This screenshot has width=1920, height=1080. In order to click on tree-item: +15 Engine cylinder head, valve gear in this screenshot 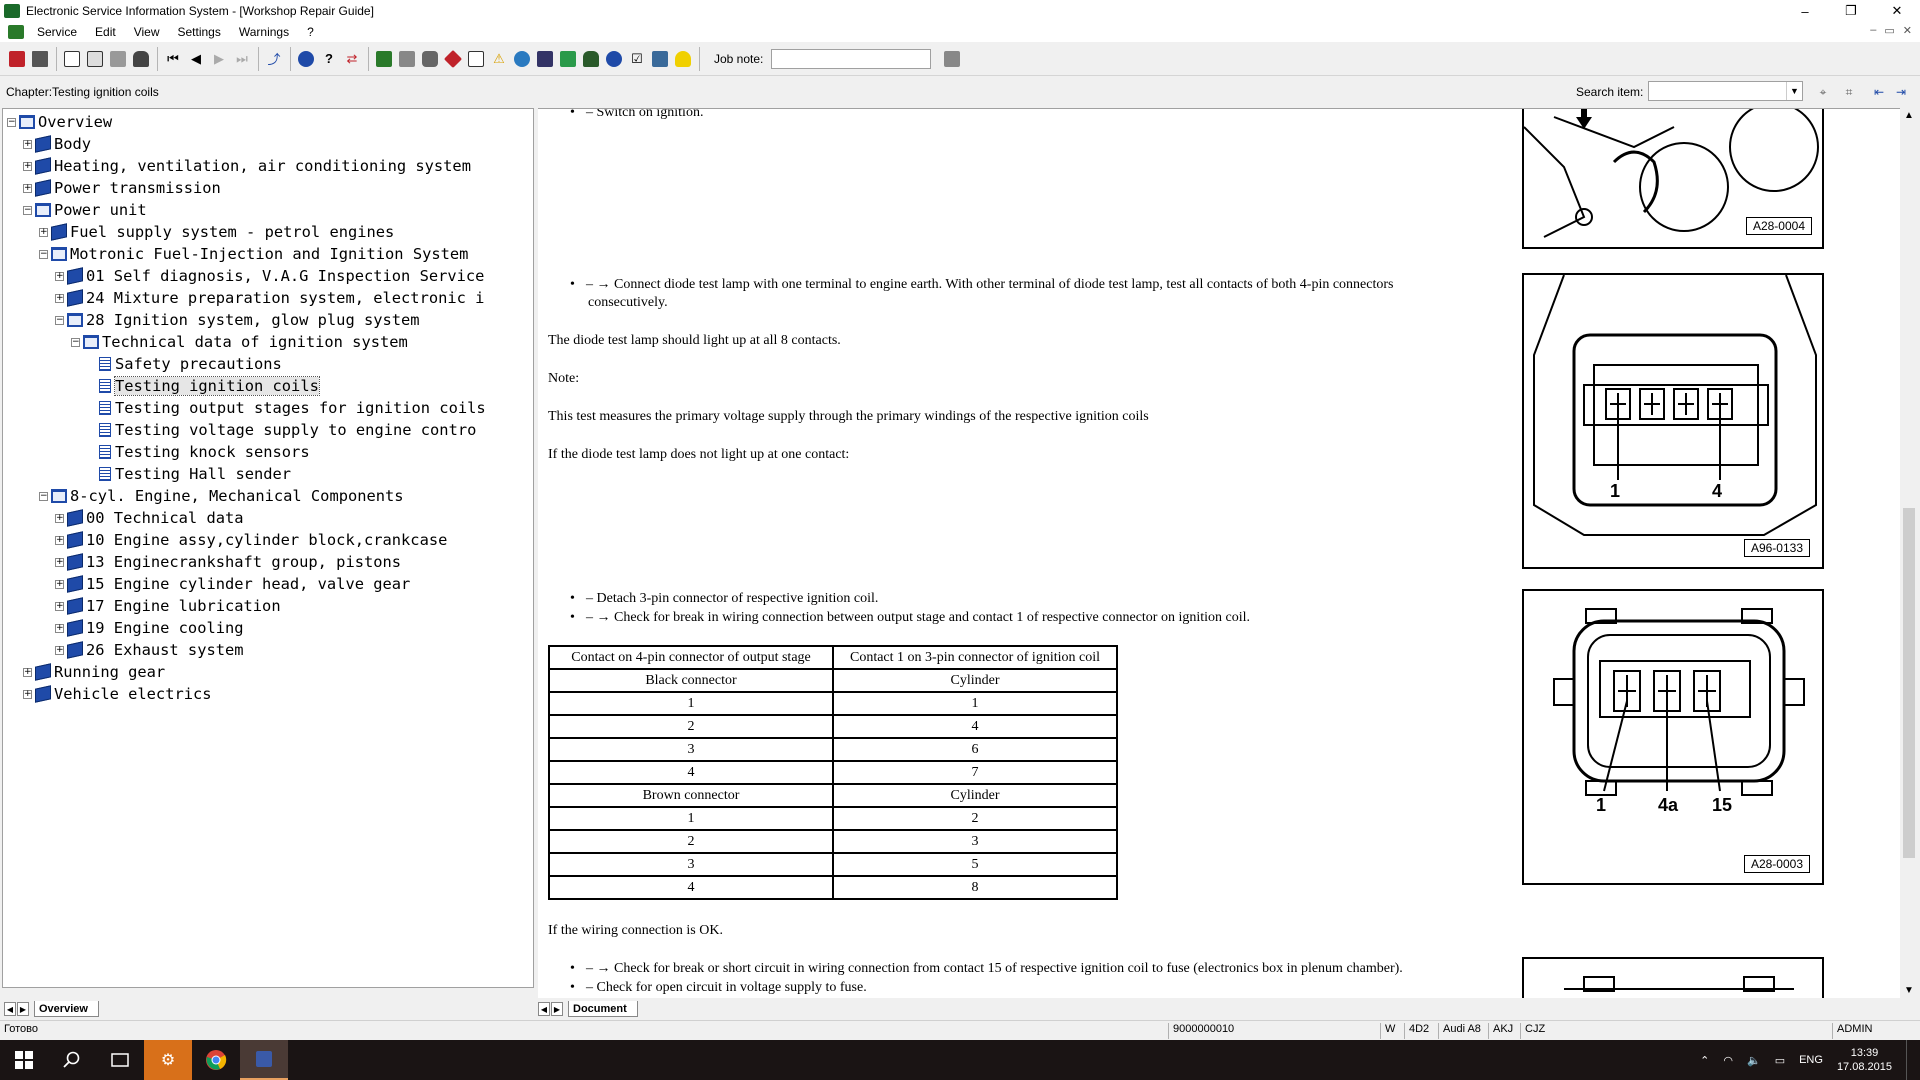, I will do `click(244, 584)`.